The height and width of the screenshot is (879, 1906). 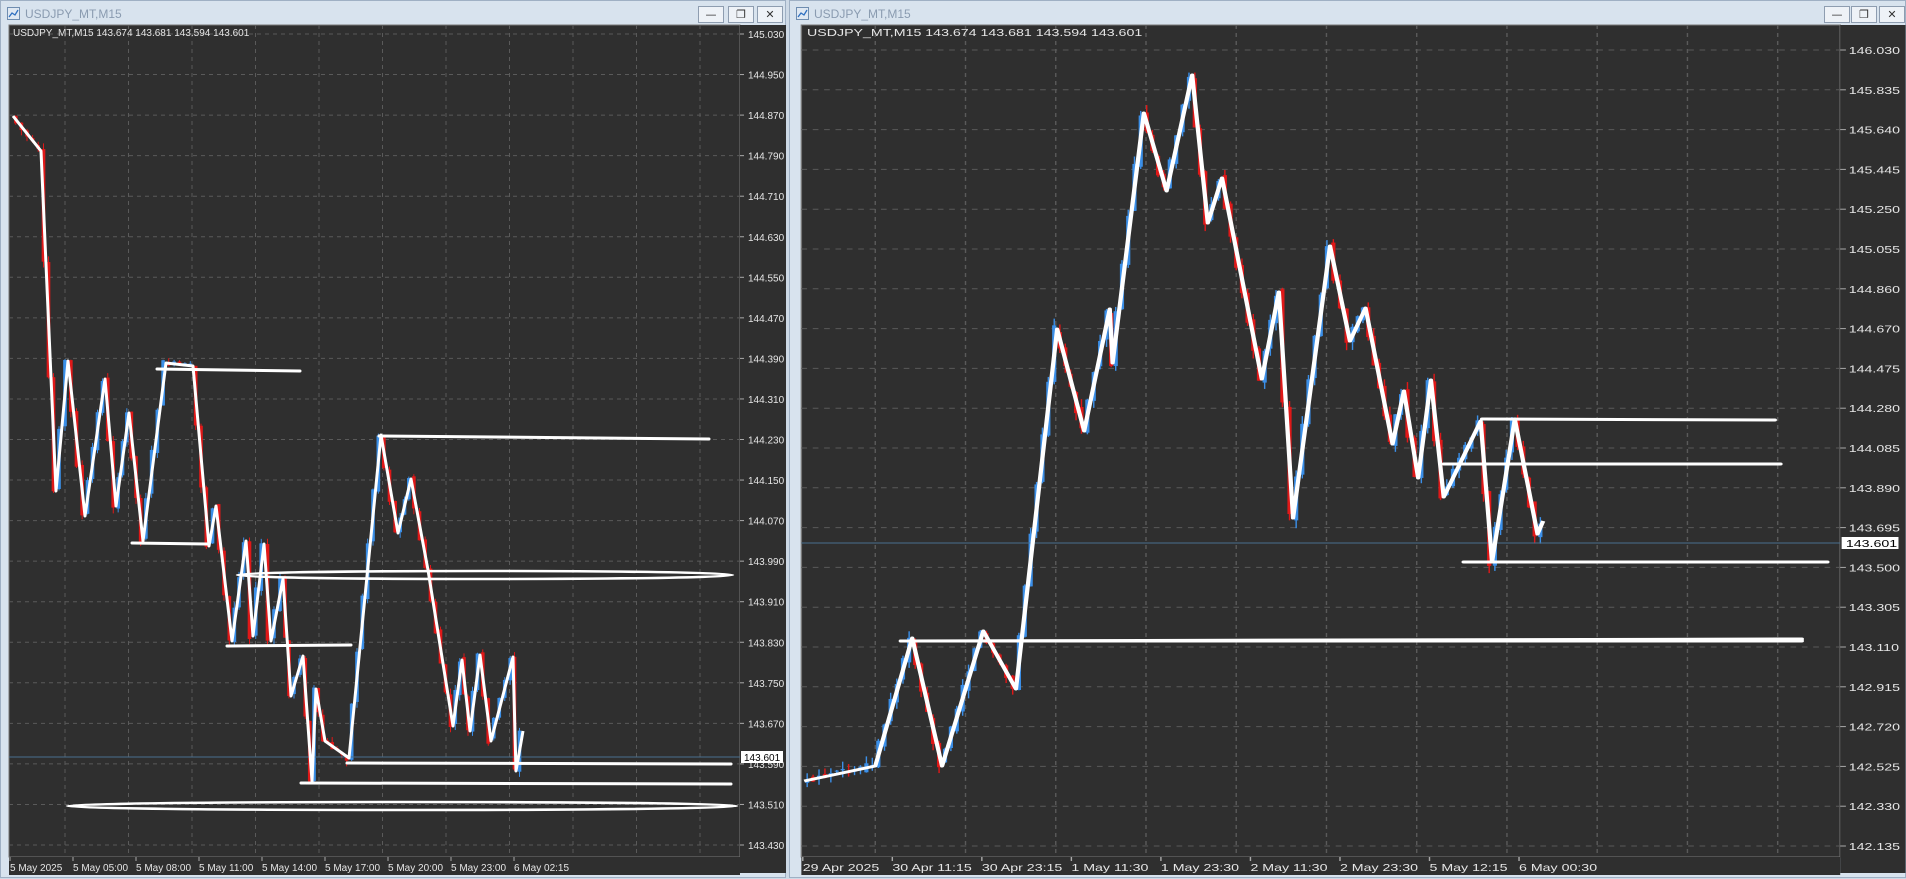 I want to click on price-tick-label: 145.055, so click(x=1874, y=249).